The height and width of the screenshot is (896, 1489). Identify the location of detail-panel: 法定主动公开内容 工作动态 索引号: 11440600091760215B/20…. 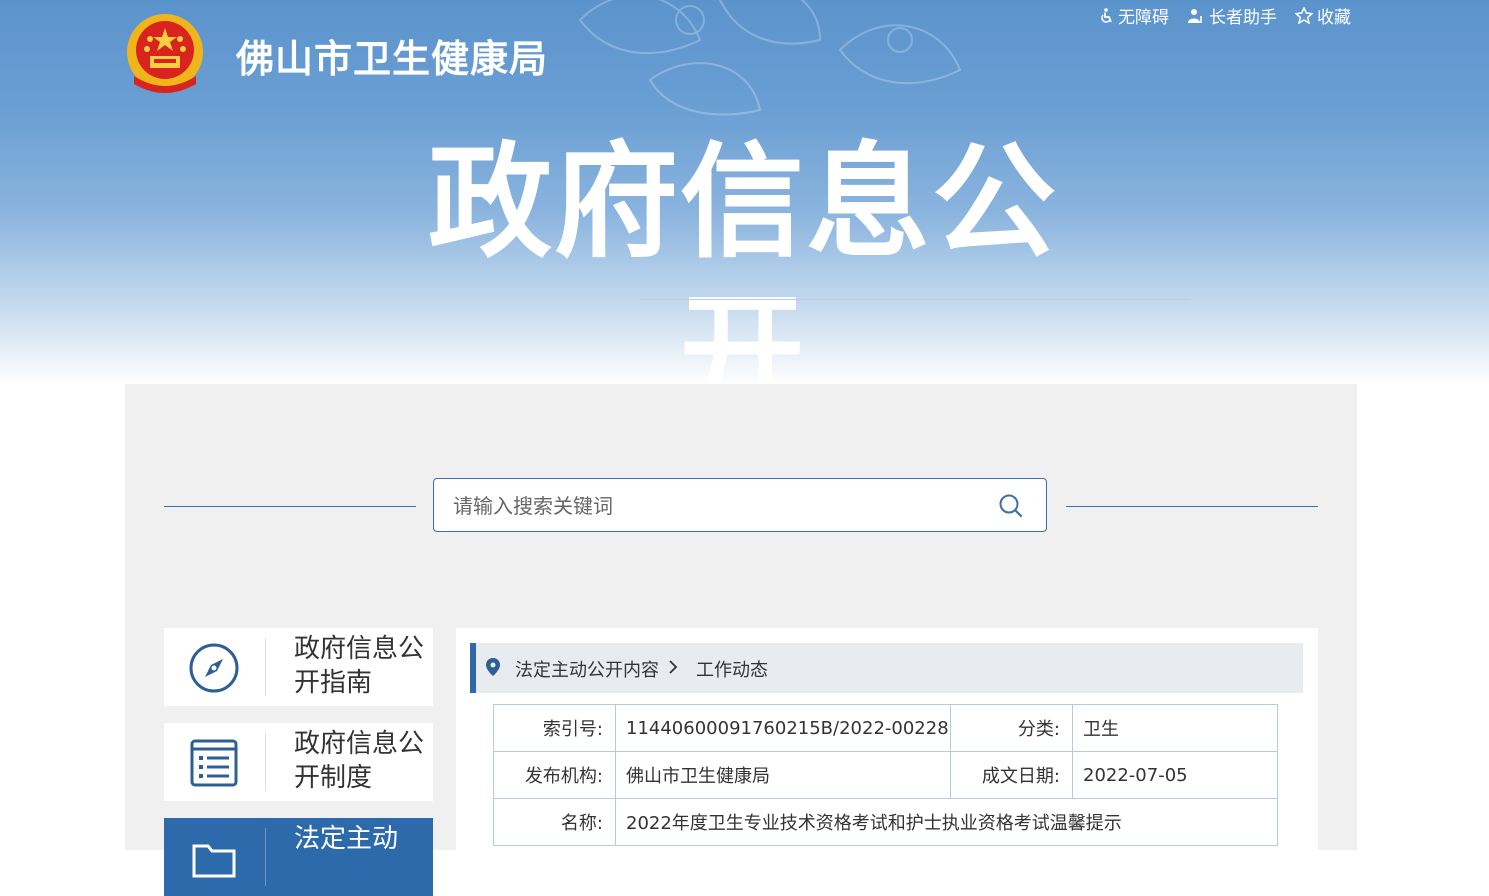
(887, 739).